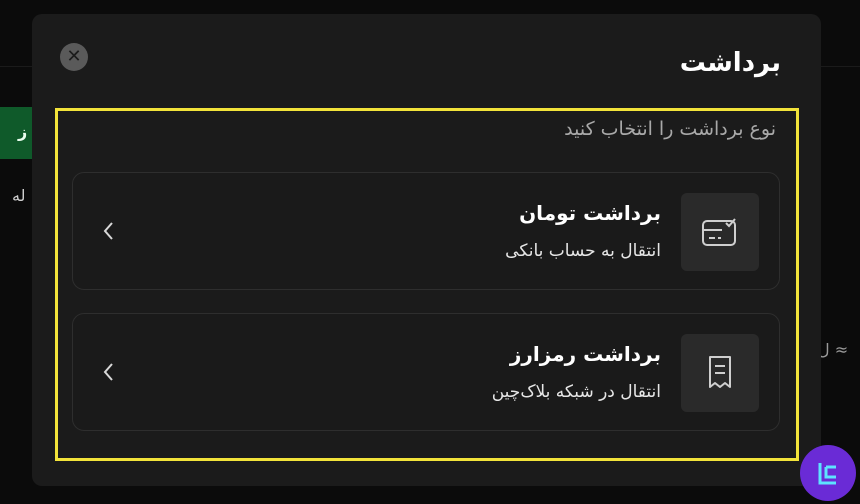  Describe the element at coordinates (670, 129) in the screenshot. I see `withdraw-type-prompt: نوع برداشت را انتخاب کنید` at that location.